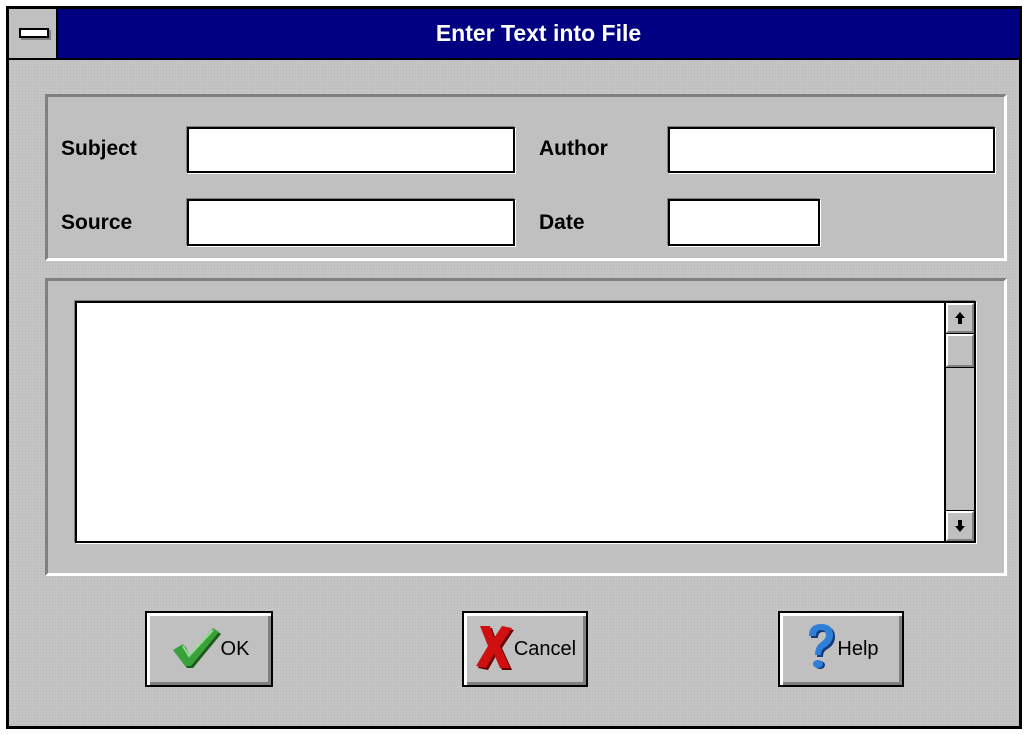  What do you see at coordinates (831, 150) in the screenshot?
I see `author-input` at bounding box center [831, 150].